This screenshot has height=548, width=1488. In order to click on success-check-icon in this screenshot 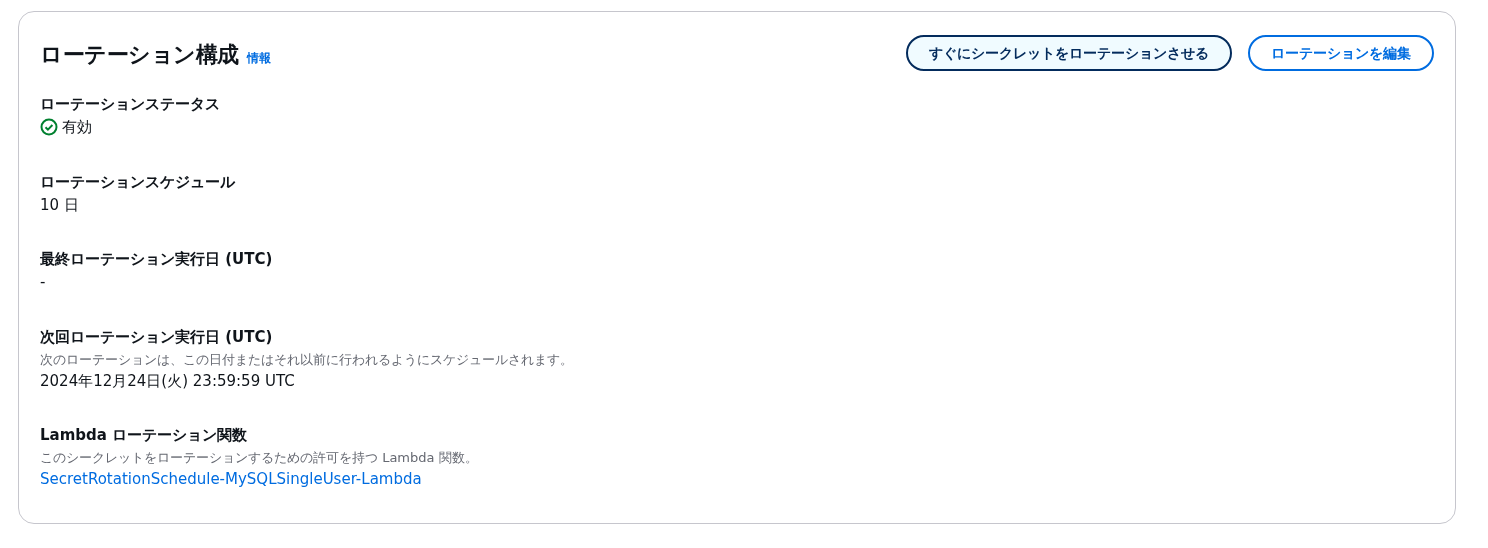, I will do `click(49, 127)`.